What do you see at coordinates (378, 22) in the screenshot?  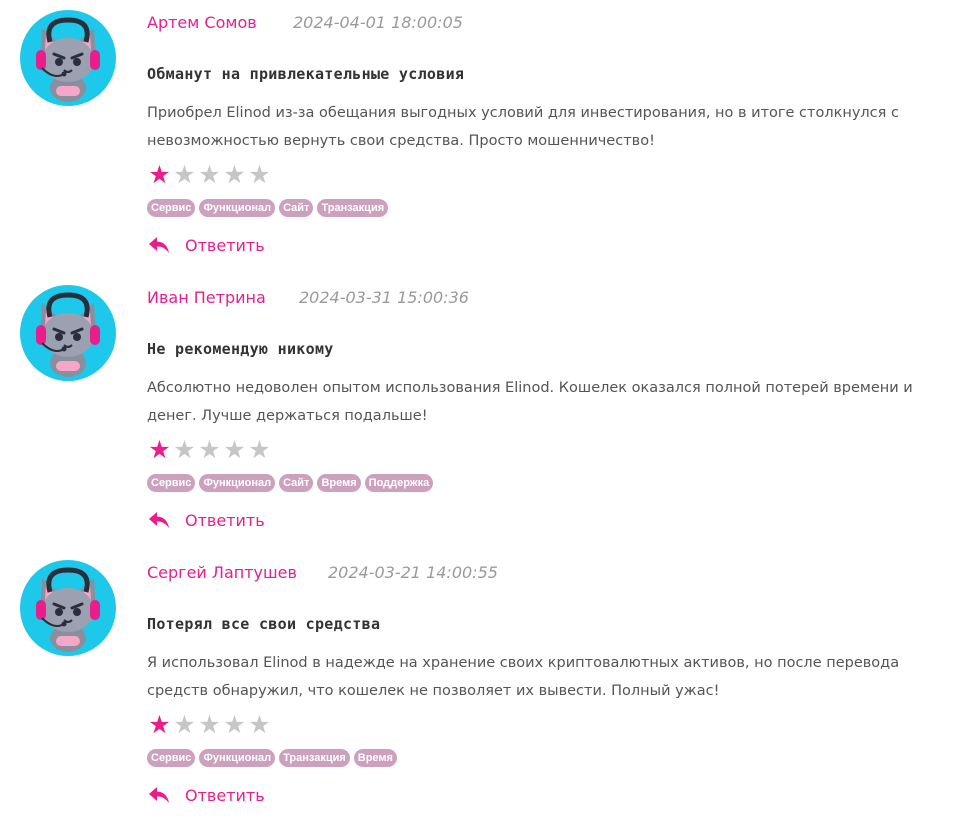 I see `review-date: 2024-04-01 18:00:05` at bounding box center [378, 22].